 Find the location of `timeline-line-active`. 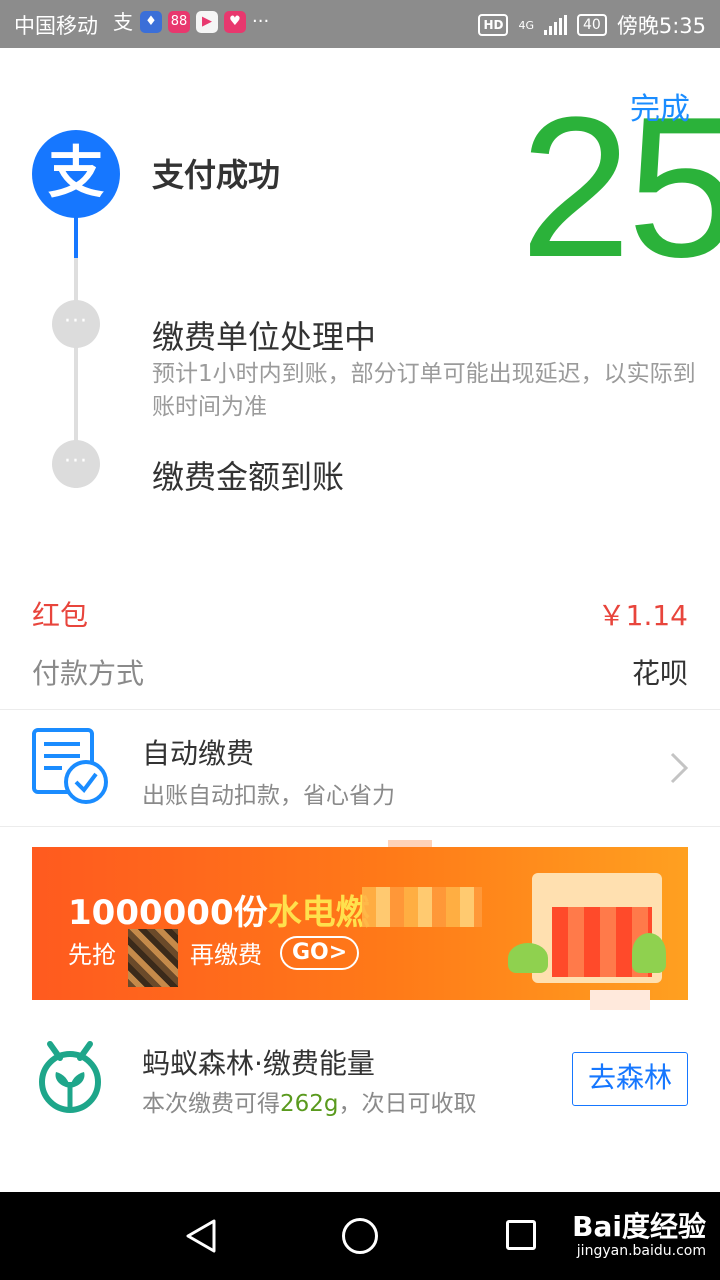

timeline-line-active is located at coordinates (76, 237).